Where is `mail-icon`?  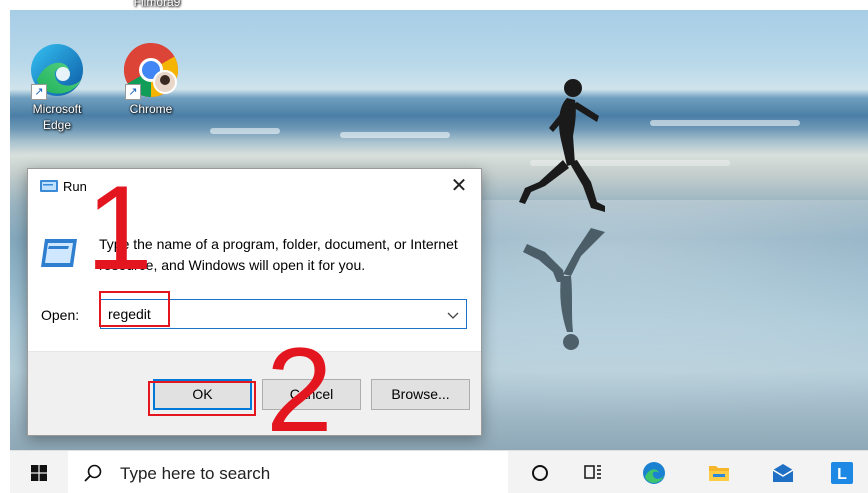 mail-icon is located at coordinates (783, 473).